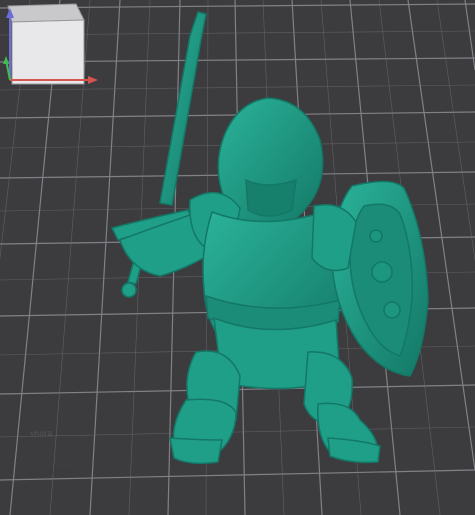 This screenshot has width=475, height=515. What do you see at coordinates (50, 472) in the screenshot?
I see `cube-front-face-label: Zepředu` at bounding box center [50, 472].